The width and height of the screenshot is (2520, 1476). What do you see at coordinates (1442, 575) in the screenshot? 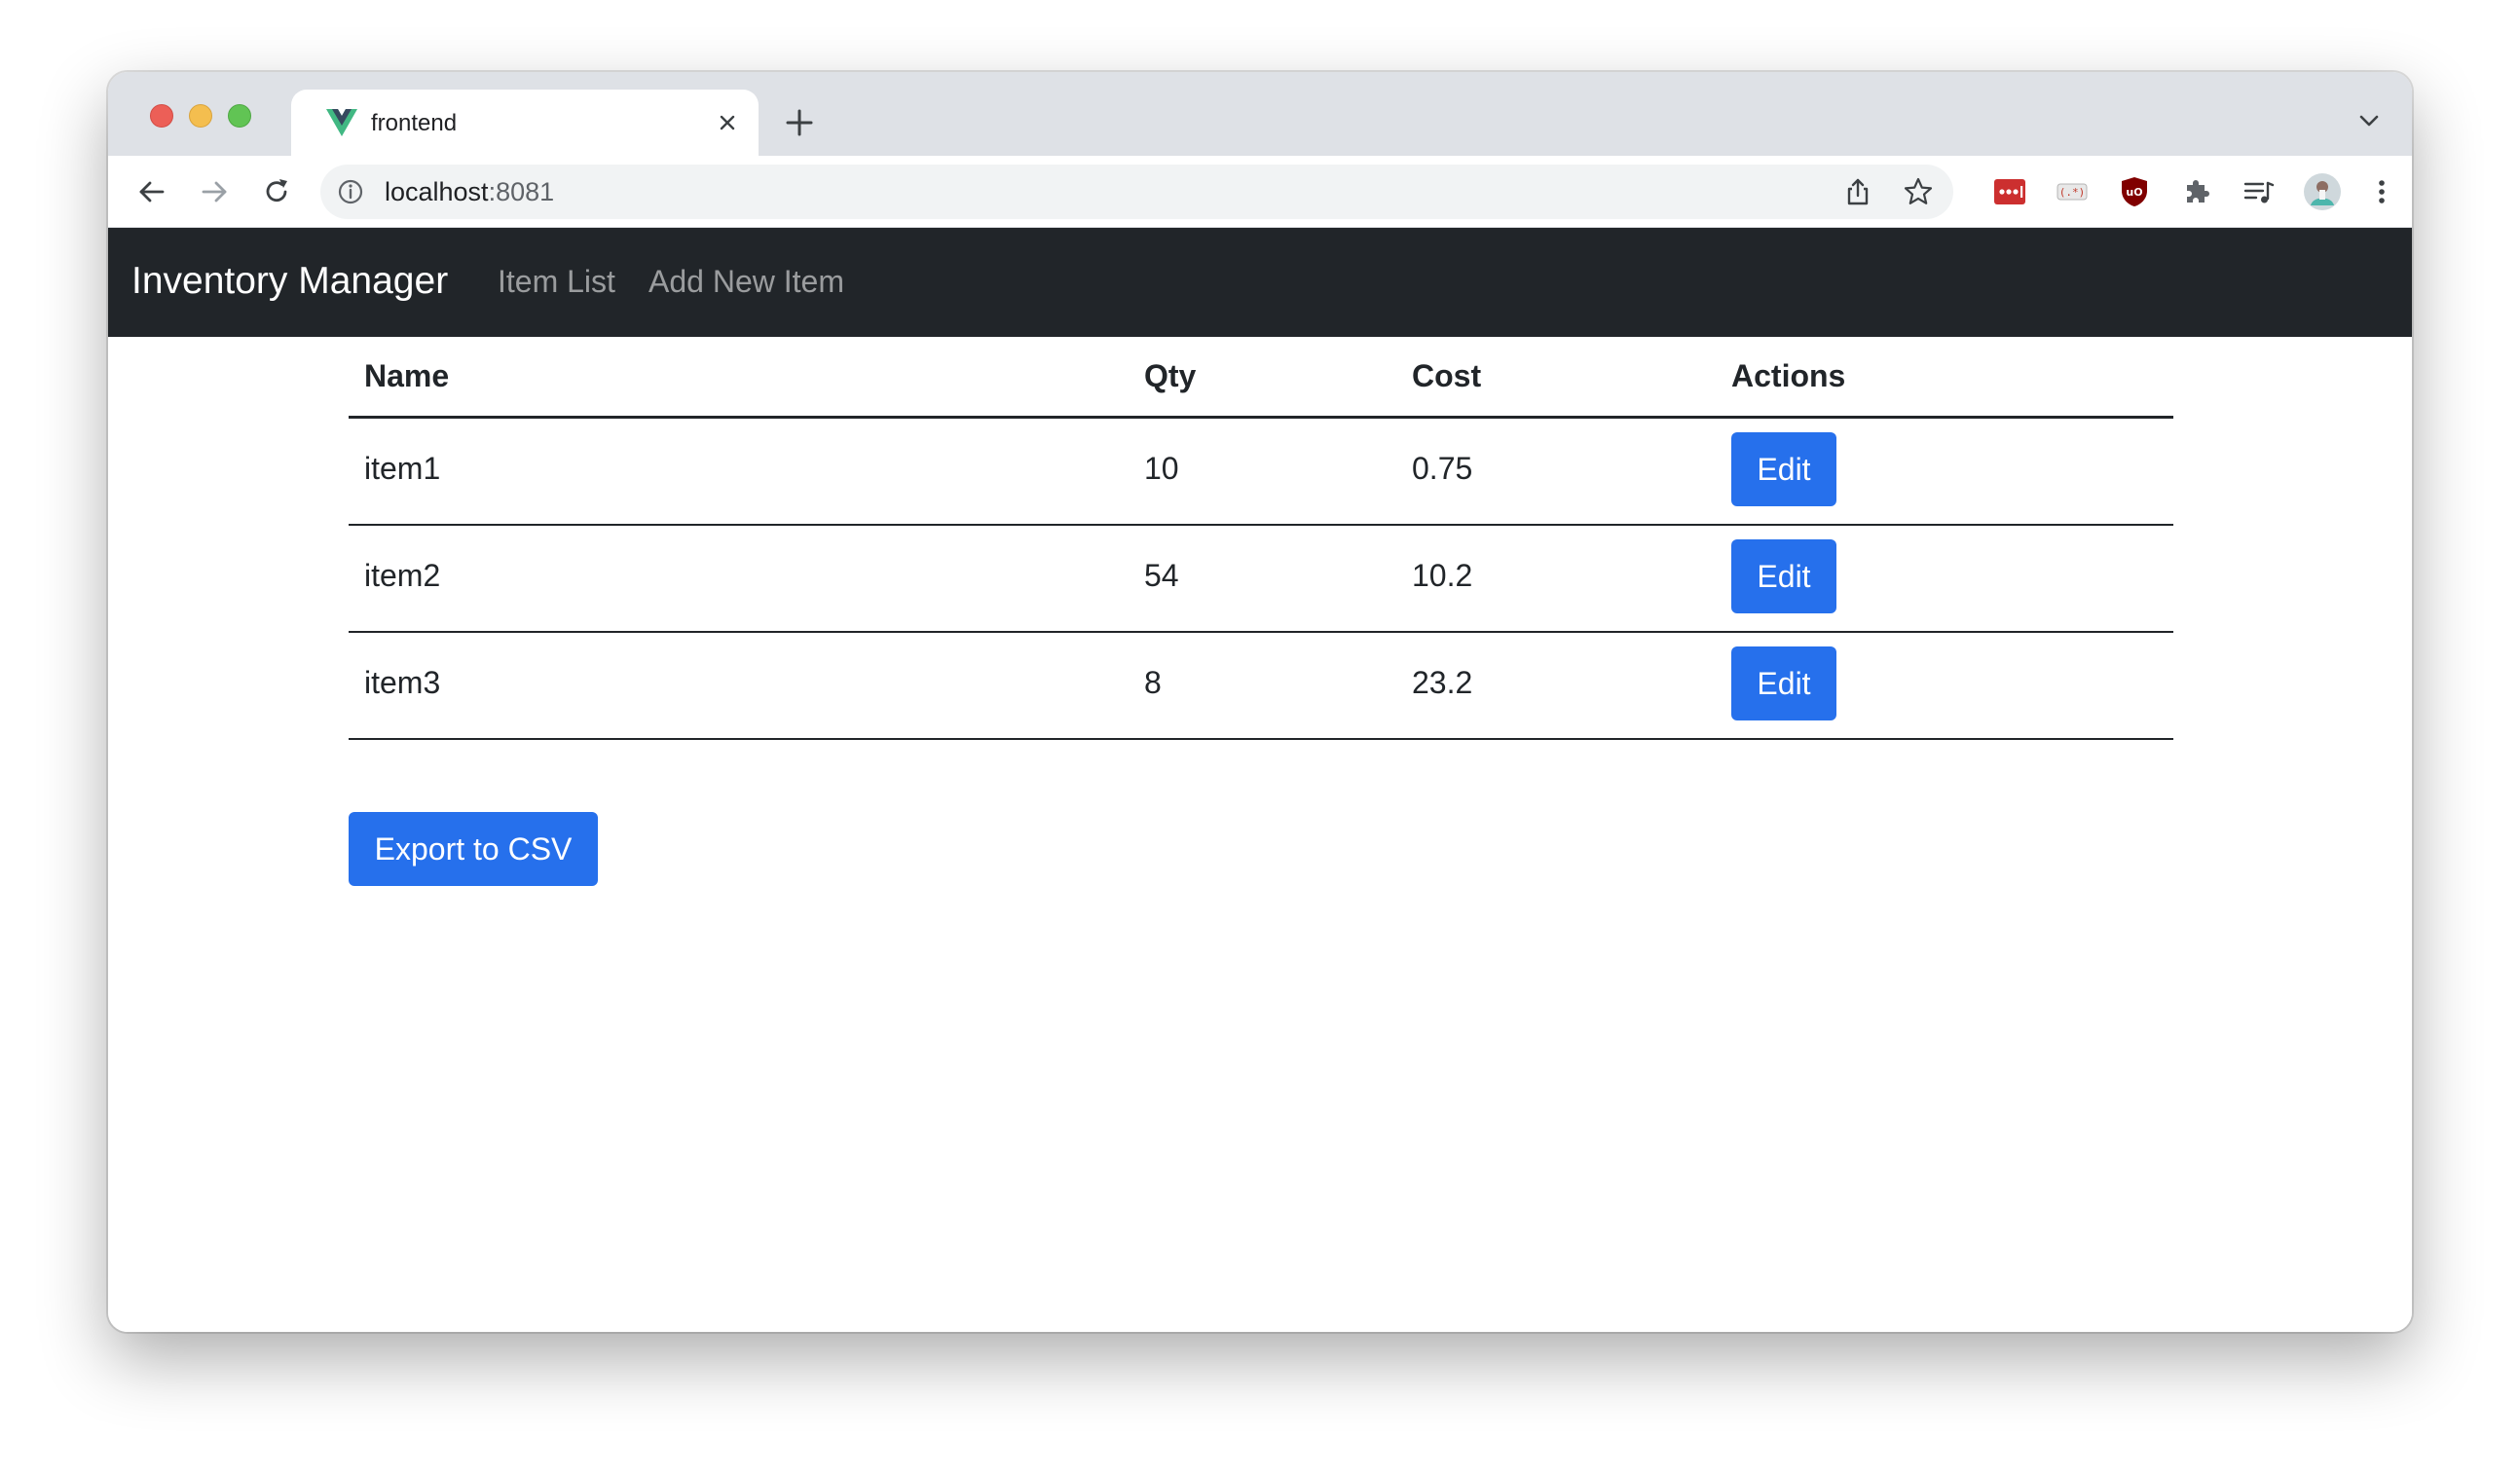
I see `cell-cost: 10.2` at bounding box center [1442, 575].